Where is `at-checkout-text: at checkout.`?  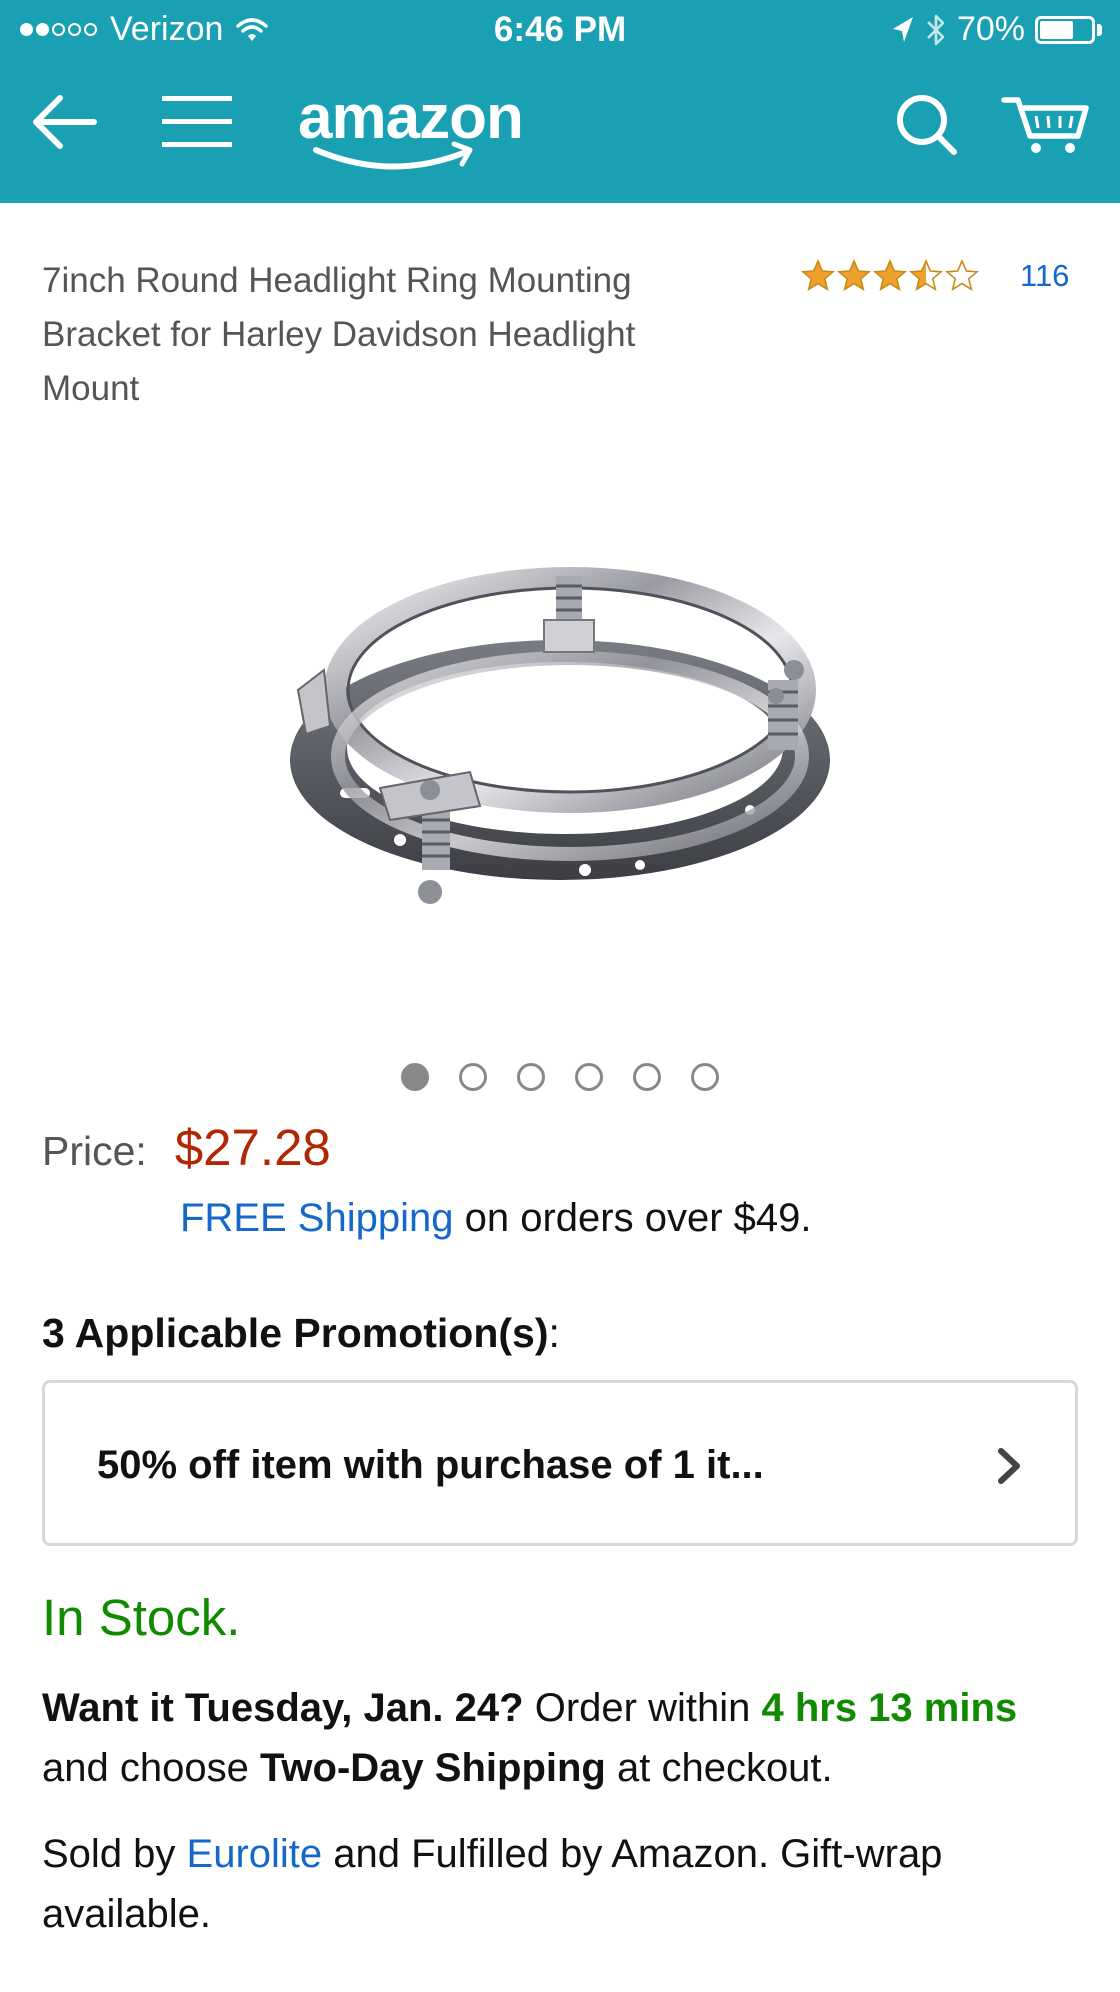
at-checkout-text: at checkout. is located at coordinates (719, 1768).